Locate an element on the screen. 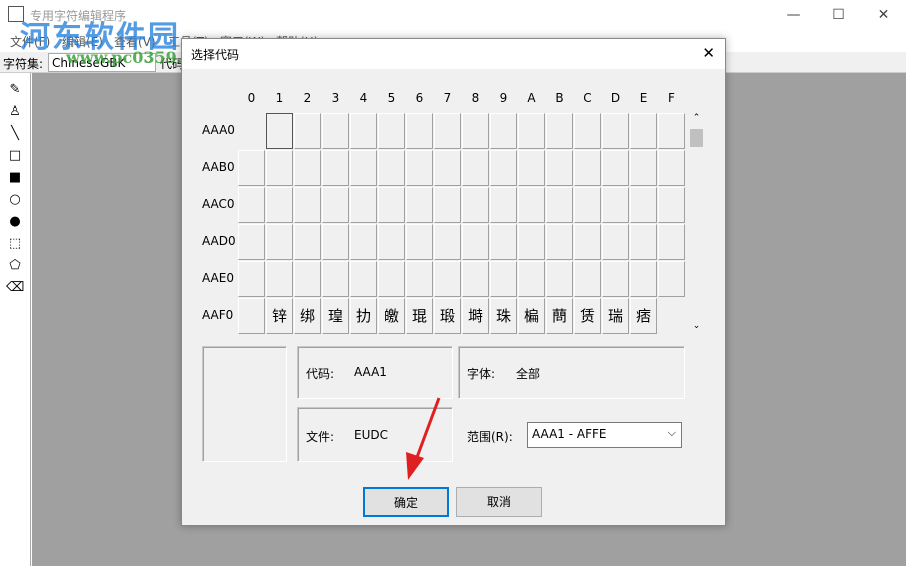 The width and height of the screenshot is (906, 566). annotation-arrow is located at coordinates (423, 438).